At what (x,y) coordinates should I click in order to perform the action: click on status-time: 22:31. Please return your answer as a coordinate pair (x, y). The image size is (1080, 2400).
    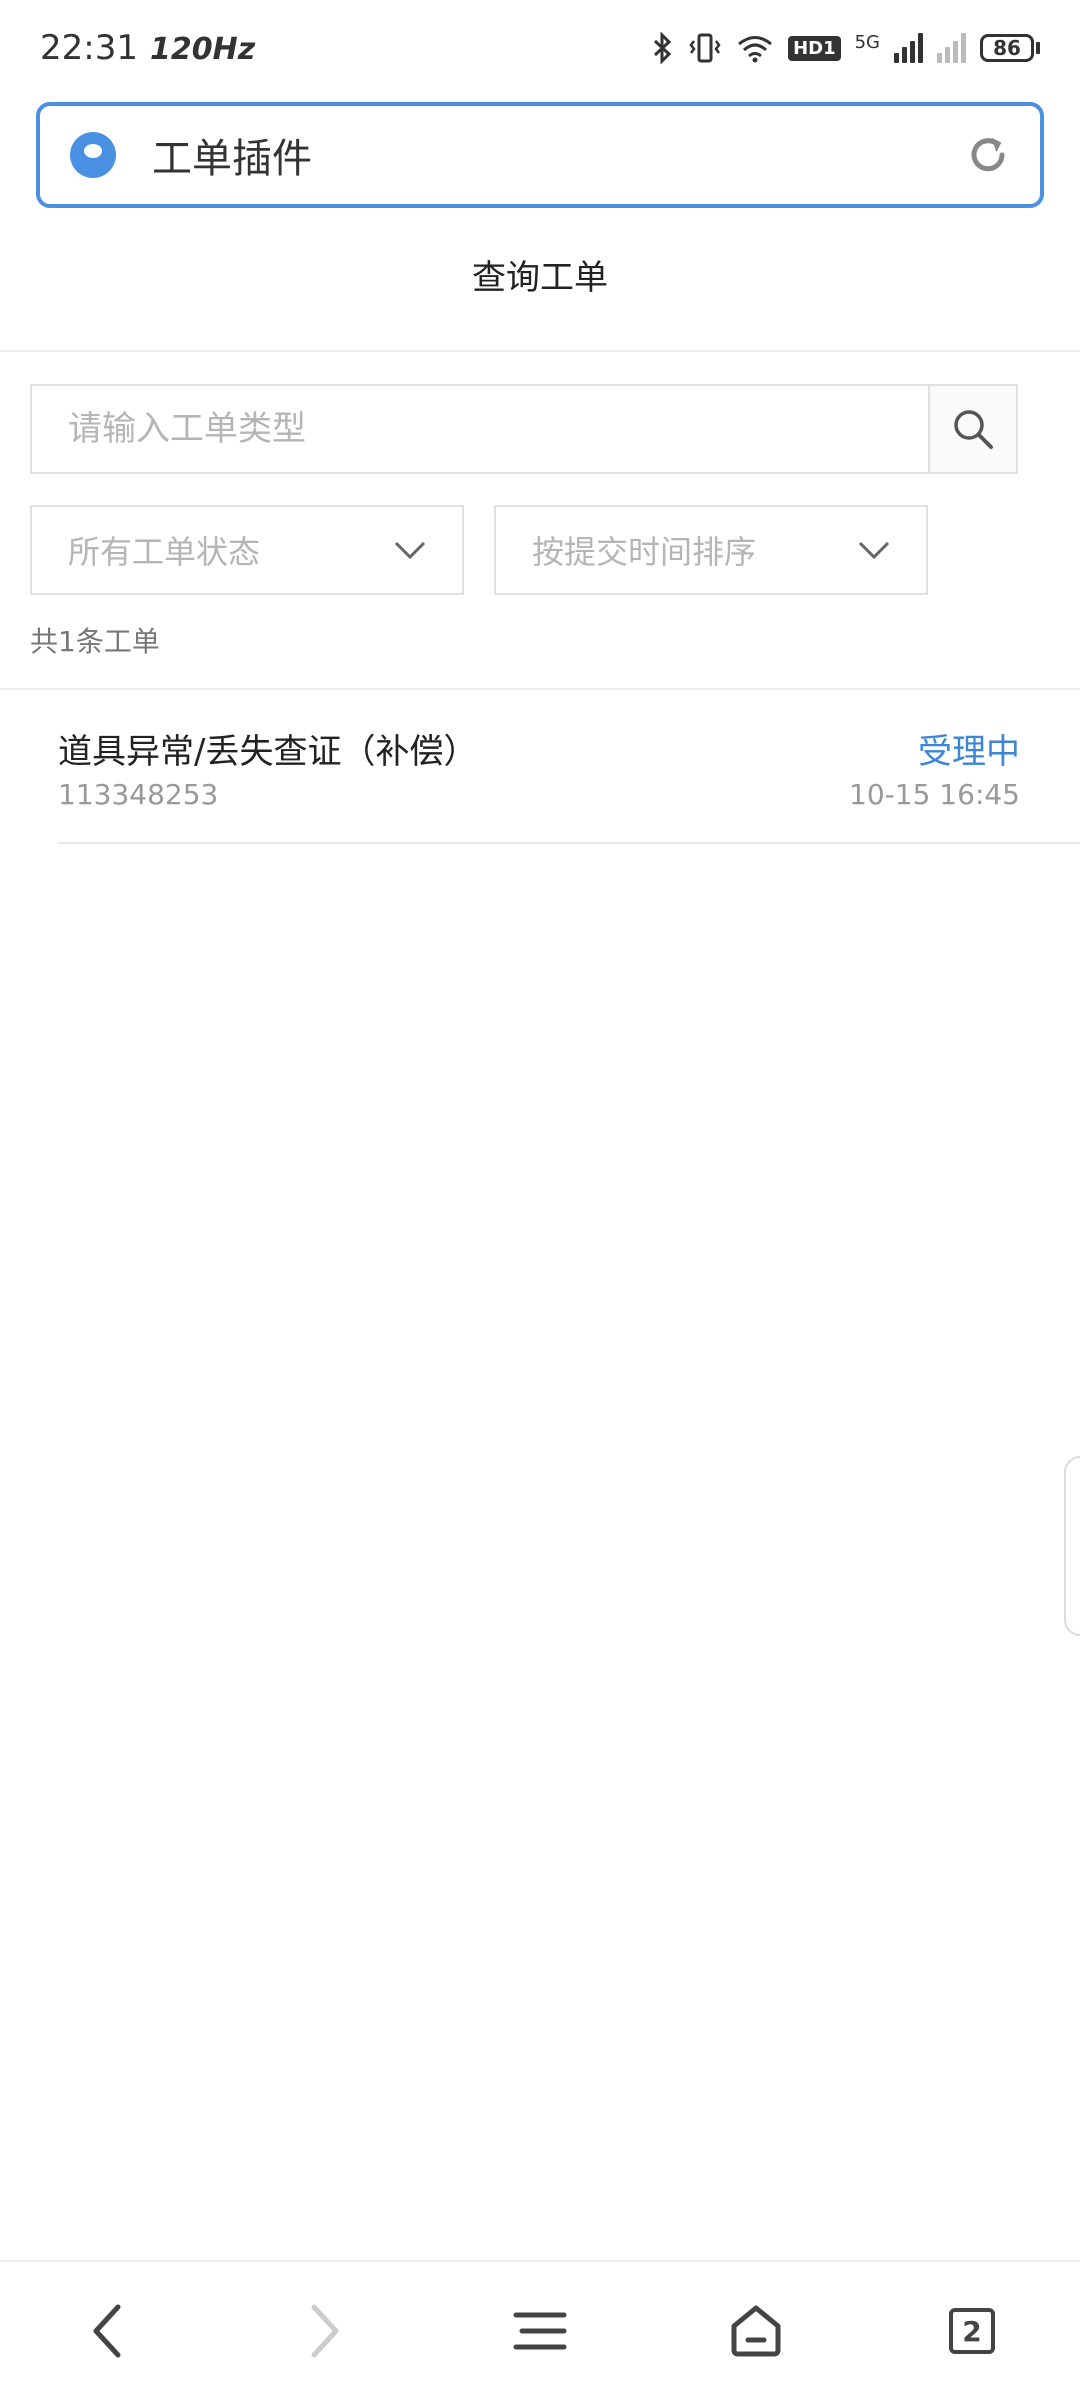
    Looking at the image, I should click on (89, 48).